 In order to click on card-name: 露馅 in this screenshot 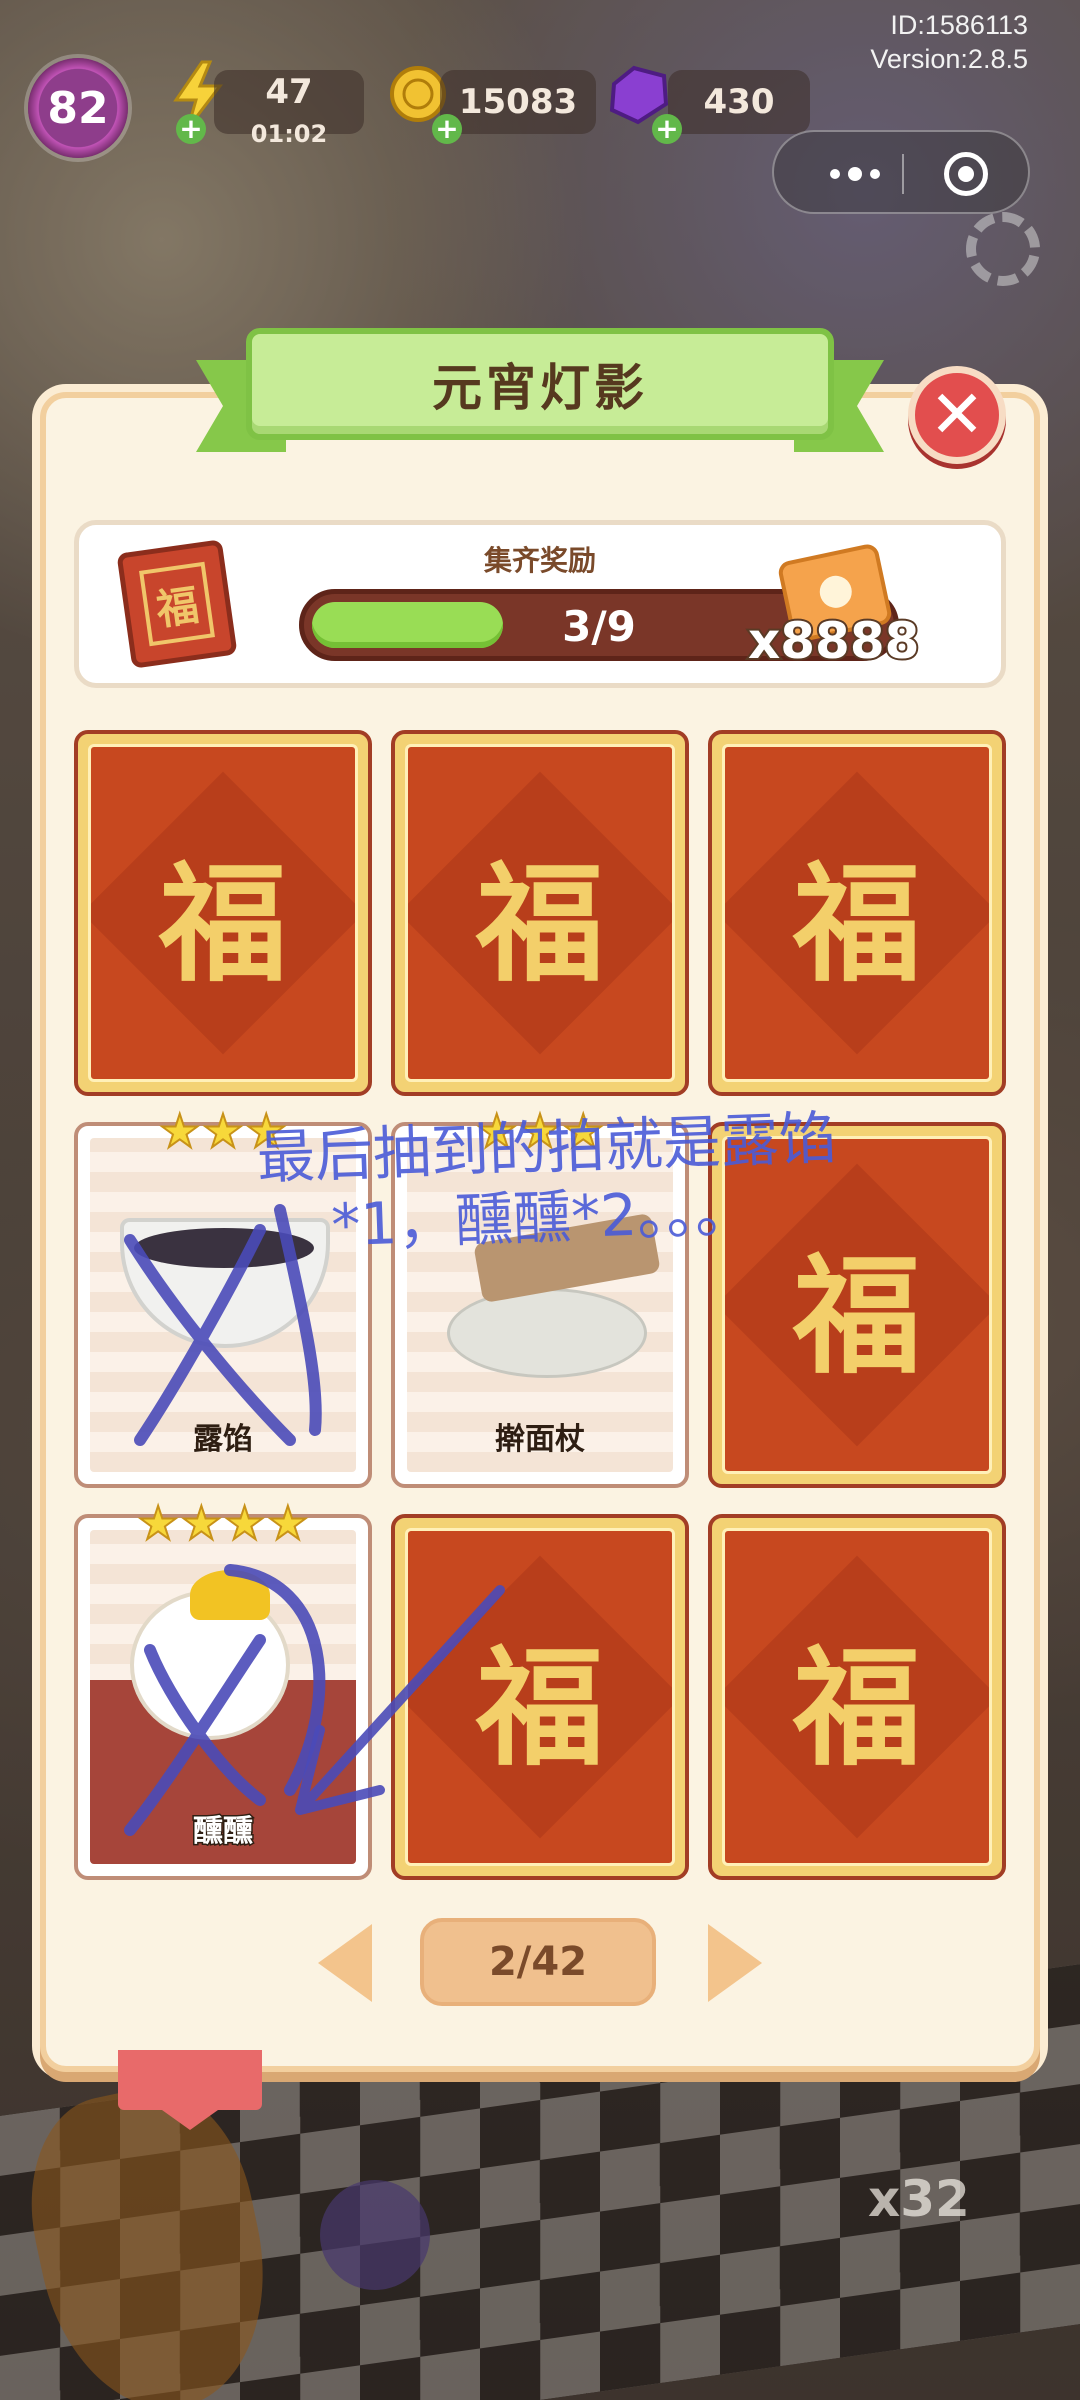, I will do `click(223, 1439)`.